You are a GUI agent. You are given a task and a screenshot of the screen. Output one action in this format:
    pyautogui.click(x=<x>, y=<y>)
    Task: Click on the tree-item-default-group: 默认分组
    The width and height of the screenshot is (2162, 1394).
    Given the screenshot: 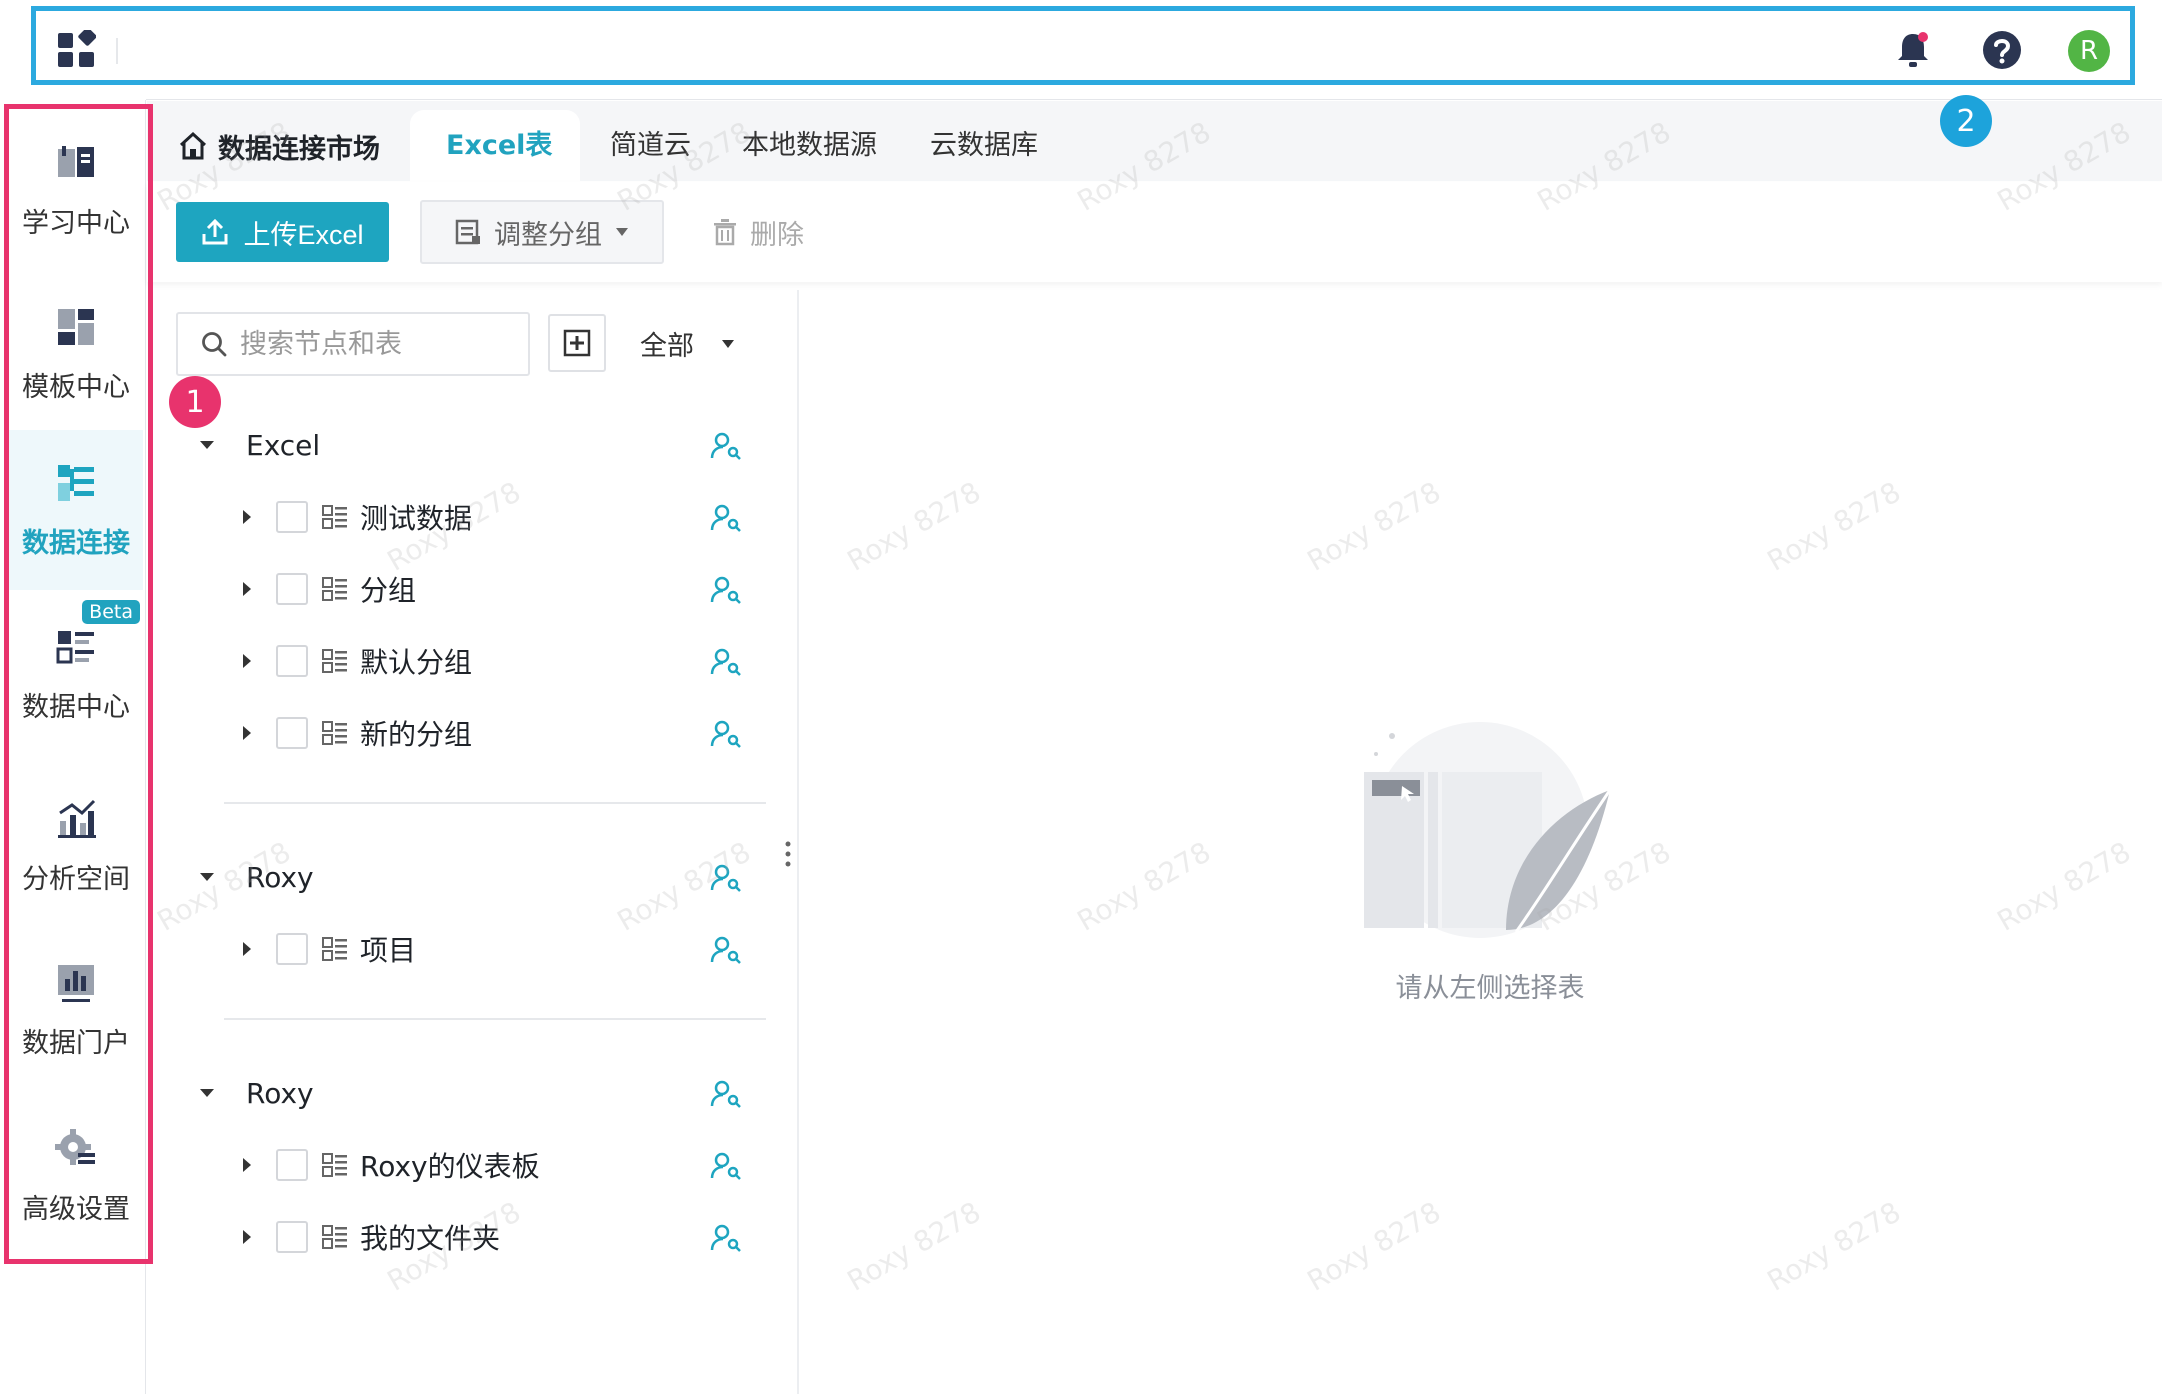 What is the action you would take?
    pyautogui.click(x=498, y=661)
    